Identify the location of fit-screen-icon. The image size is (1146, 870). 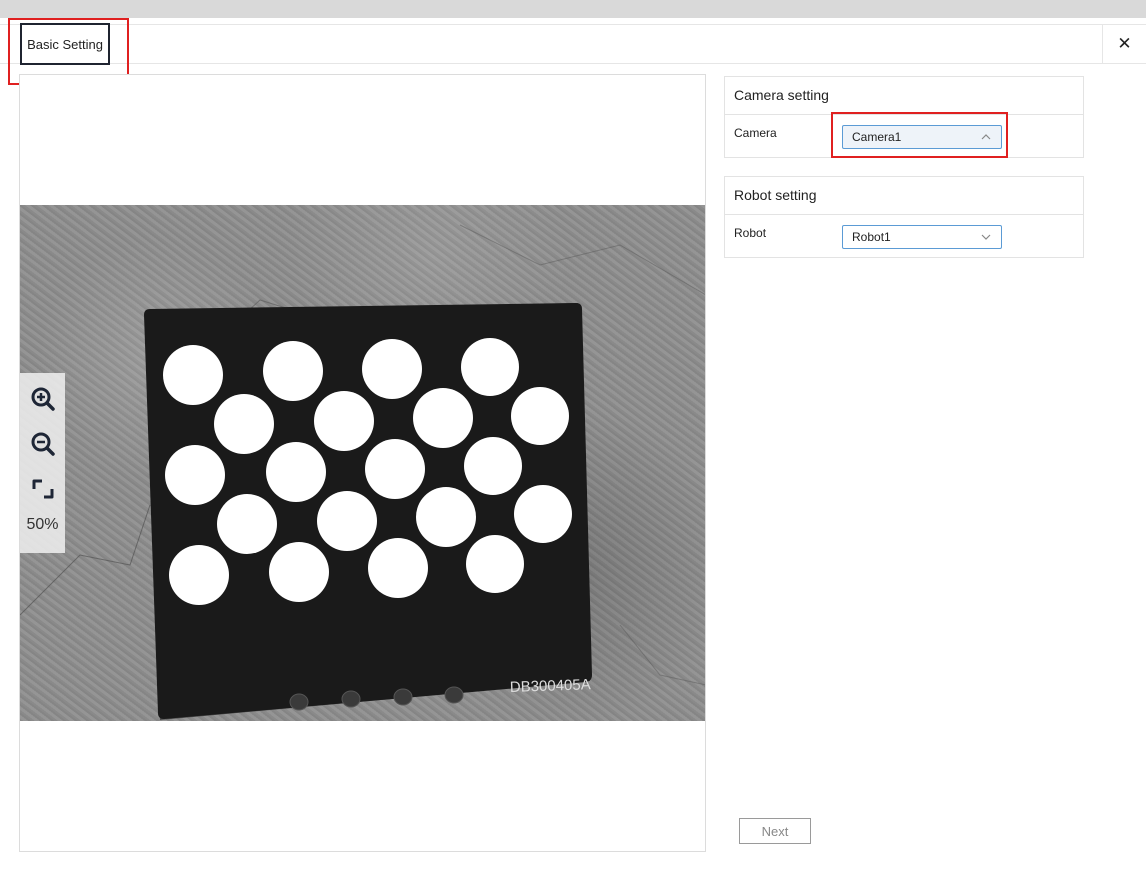
(42, 489).